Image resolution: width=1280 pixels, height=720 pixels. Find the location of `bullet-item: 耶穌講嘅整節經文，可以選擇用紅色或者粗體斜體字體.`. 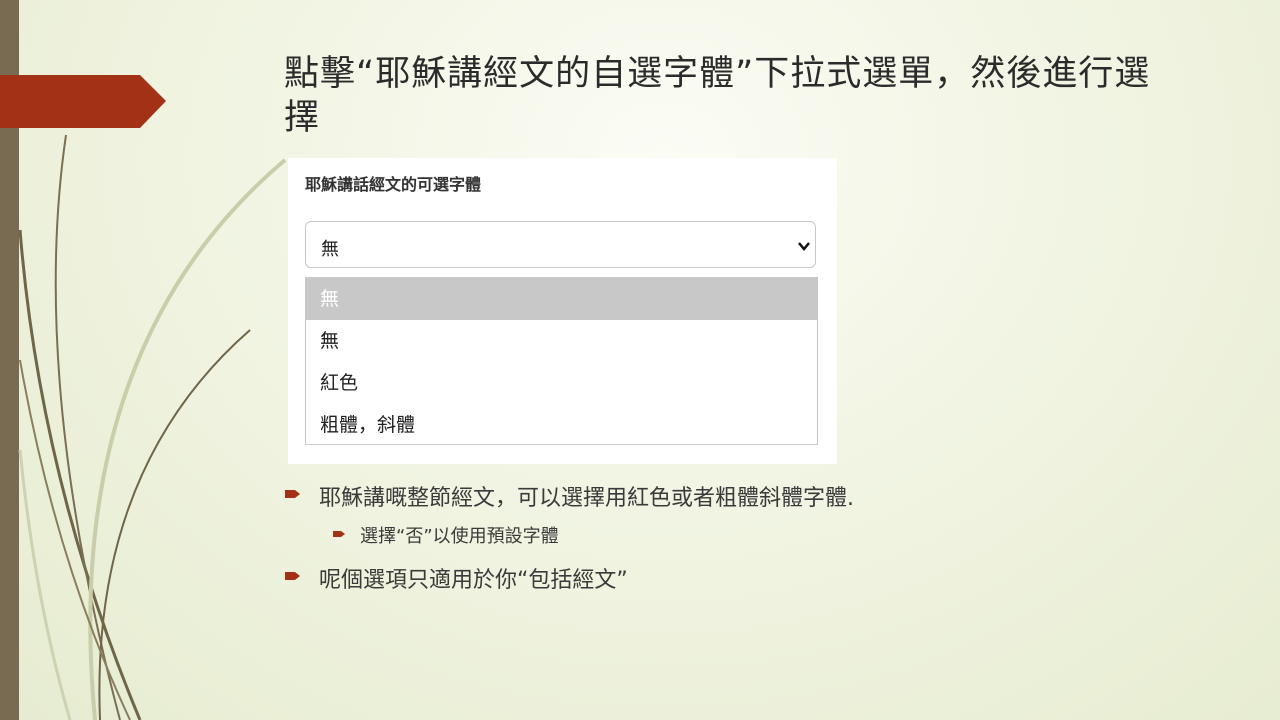

bullet-item: 耶穌講嘅整節經文，可以選擇用紅色或者粗體斜體字體. is located at coordinates (569, 496).